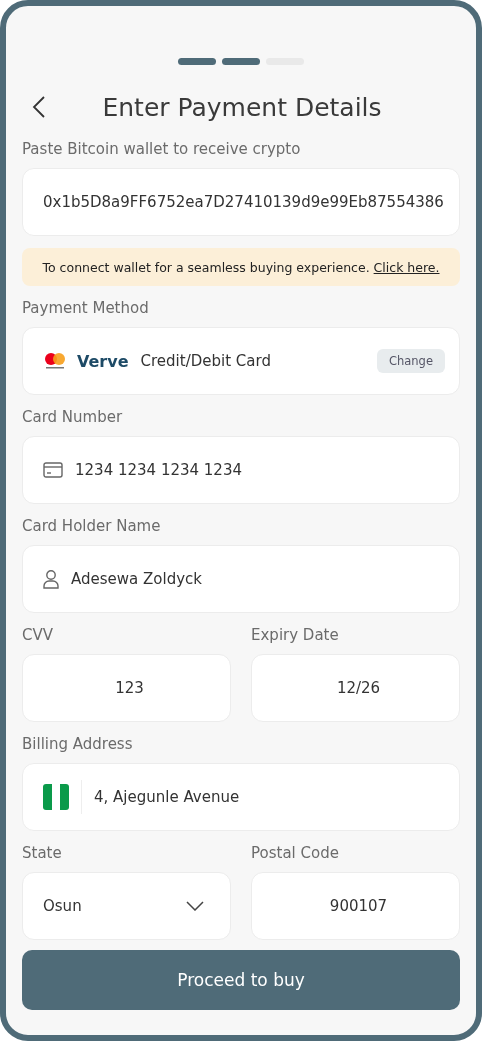 The height and width of the screenshot is (1041, 482). Describe the element at coordinates (295, 635) in the screenshot. I see `field-label: Expiry Date` at that location.